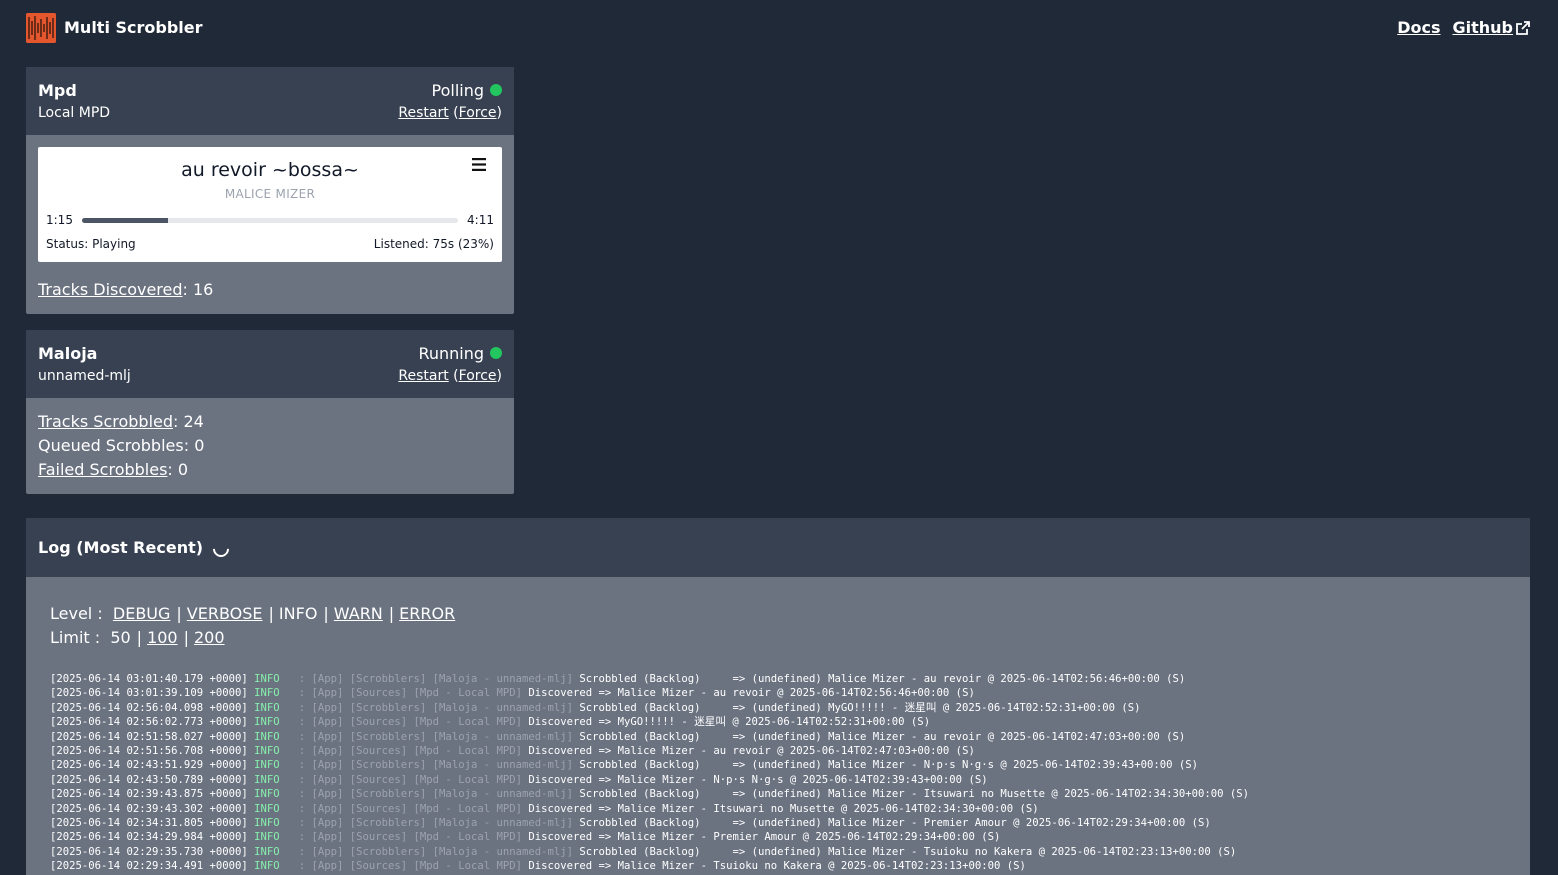 This screenshot has height=875, width=1558. I want to click on client-status-label: Running, so click(451, 353).